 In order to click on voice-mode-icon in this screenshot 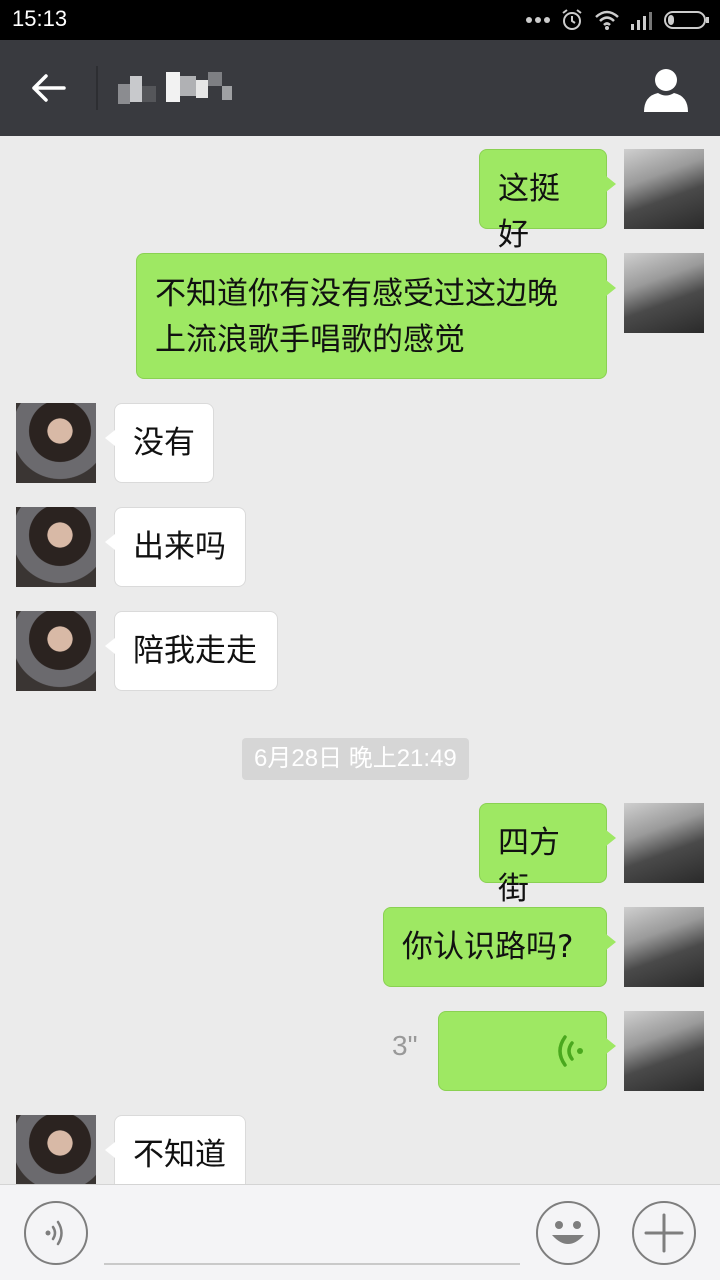, I will do `click(54, 1233)`.